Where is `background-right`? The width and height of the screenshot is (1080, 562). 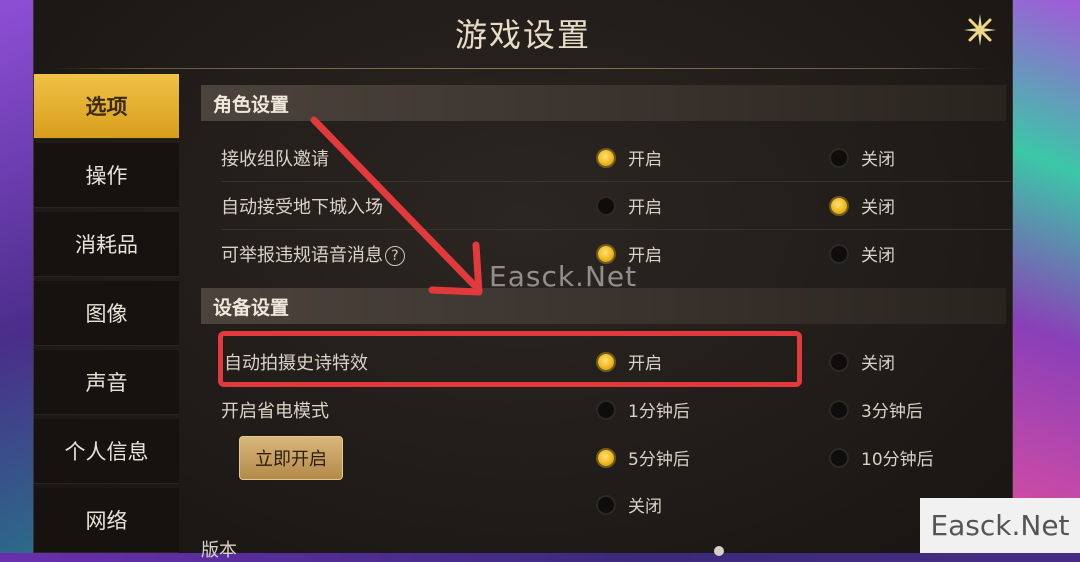 background-right is located at coordinates (1045, 276).